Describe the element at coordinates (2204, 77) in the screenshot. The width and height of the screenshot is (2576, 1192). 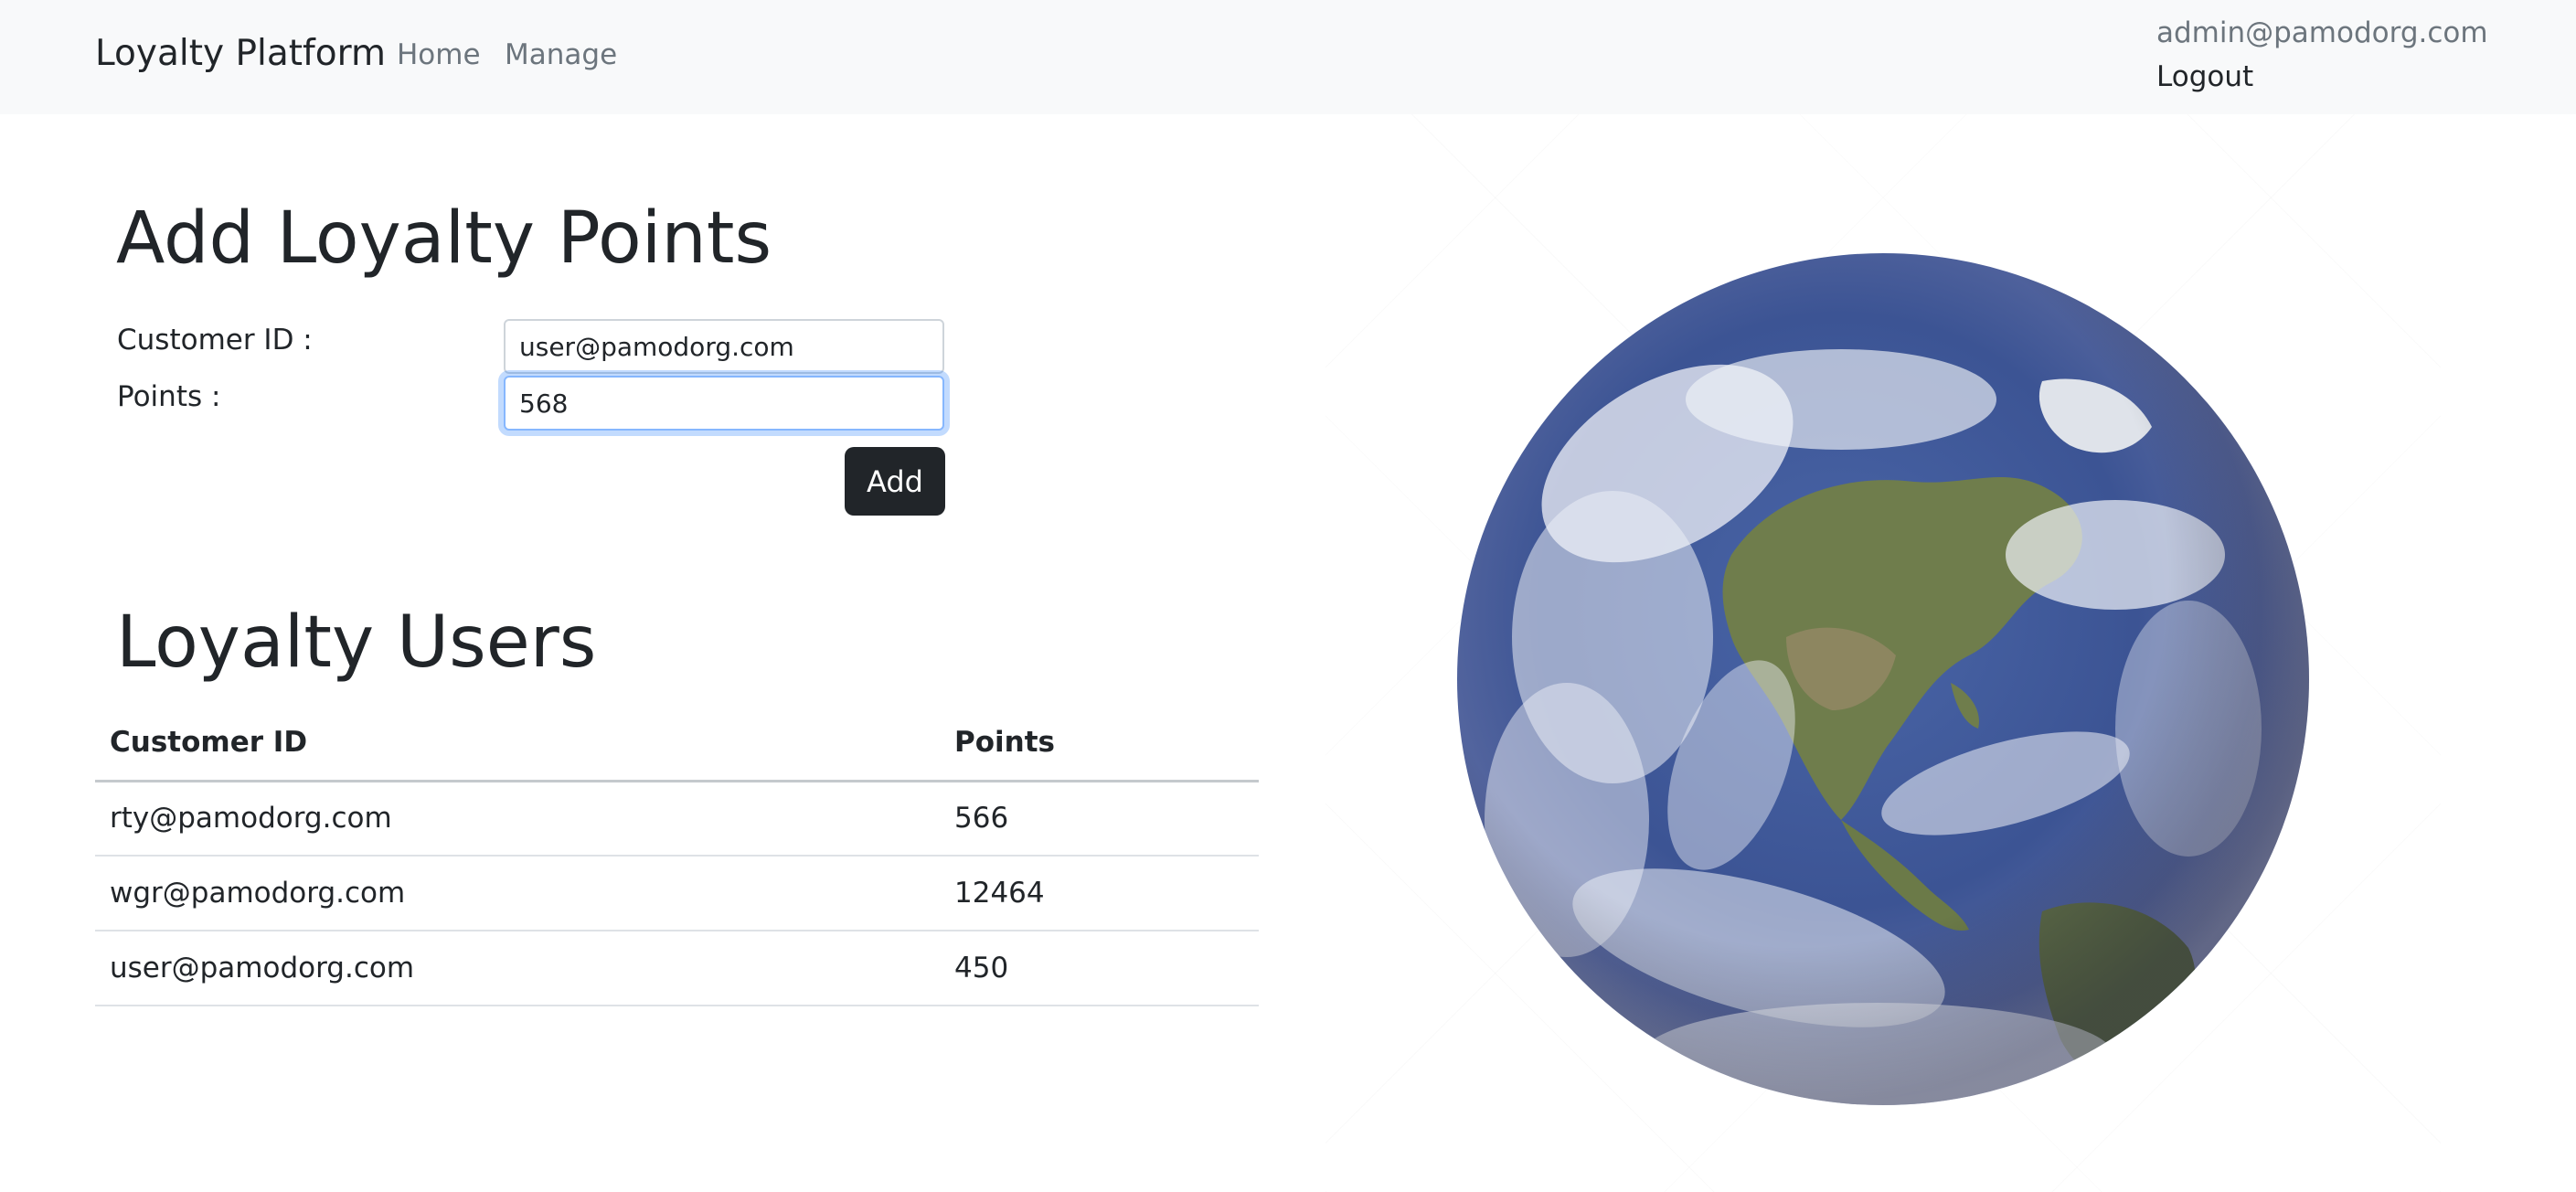
I see `logout-link: Logout` at that location.